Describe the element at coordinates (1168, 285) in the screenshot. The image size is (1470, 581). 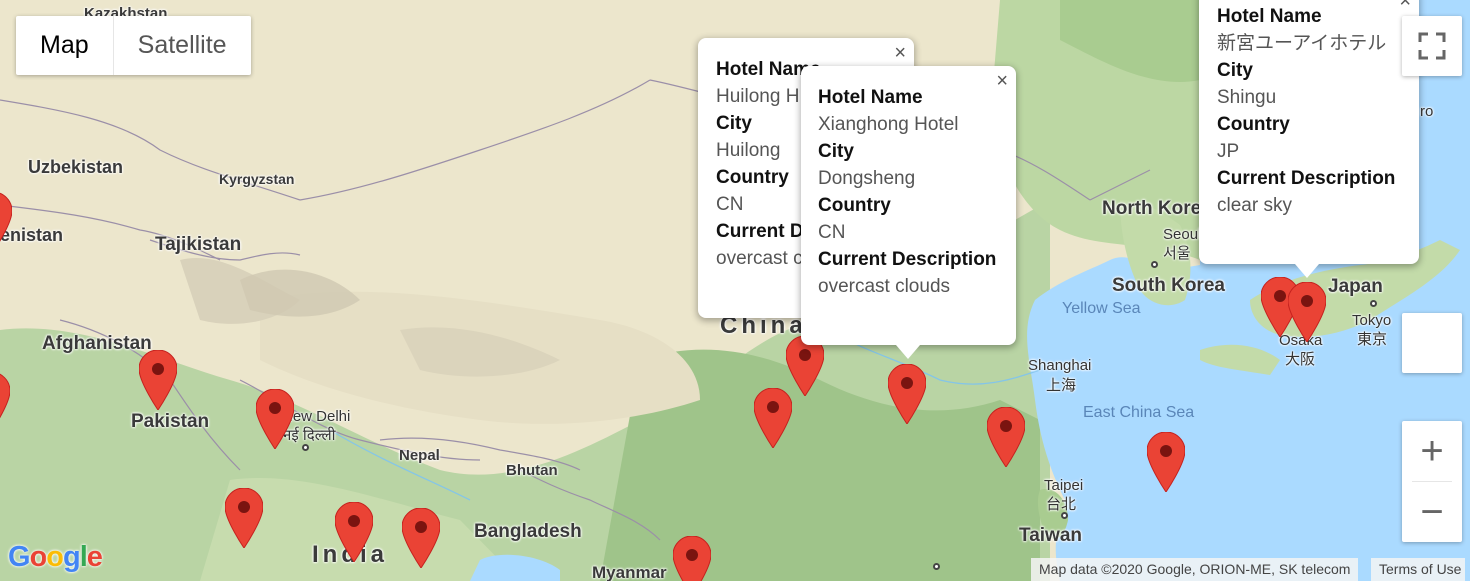
I see `label-south-korea: South Korea` at that location.